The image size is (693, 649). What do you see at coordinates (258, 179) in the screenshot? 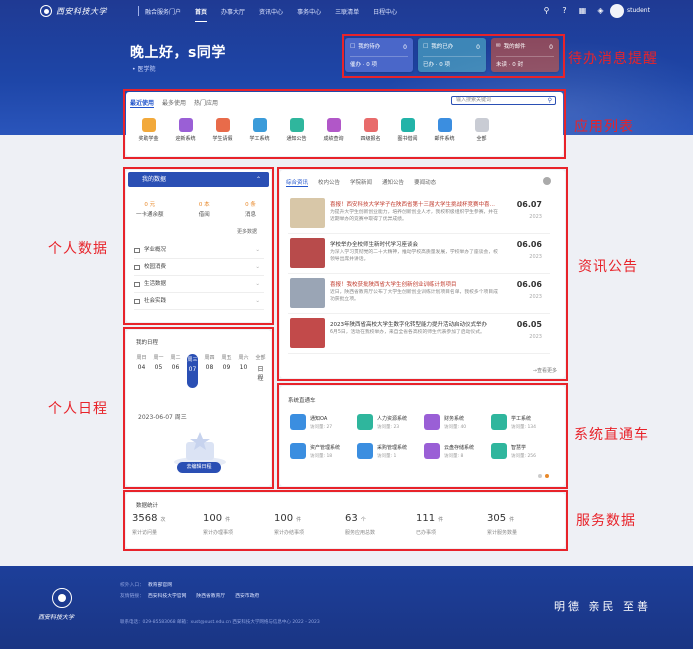
I see `chevron-up-icon: ⌃` at bounding box center [258, 179].